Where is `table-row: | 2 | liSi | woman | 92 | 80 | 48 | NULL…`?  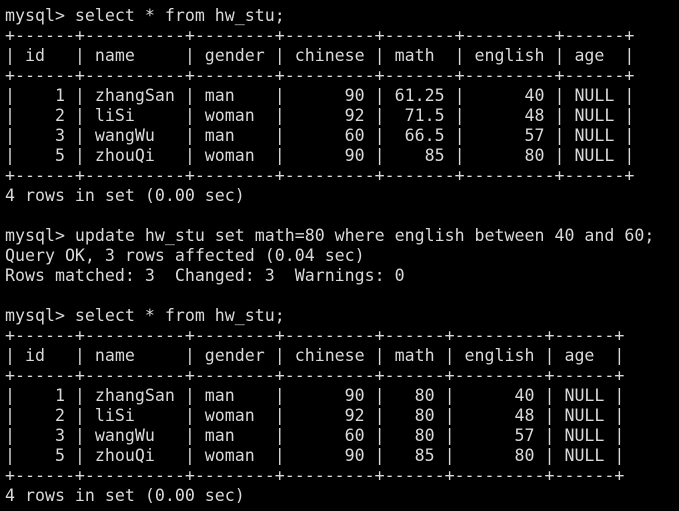
table-row: | 2 | liSi | woman | 92 | 80 | 48 | NULL… is located at coordinates (315, 415).